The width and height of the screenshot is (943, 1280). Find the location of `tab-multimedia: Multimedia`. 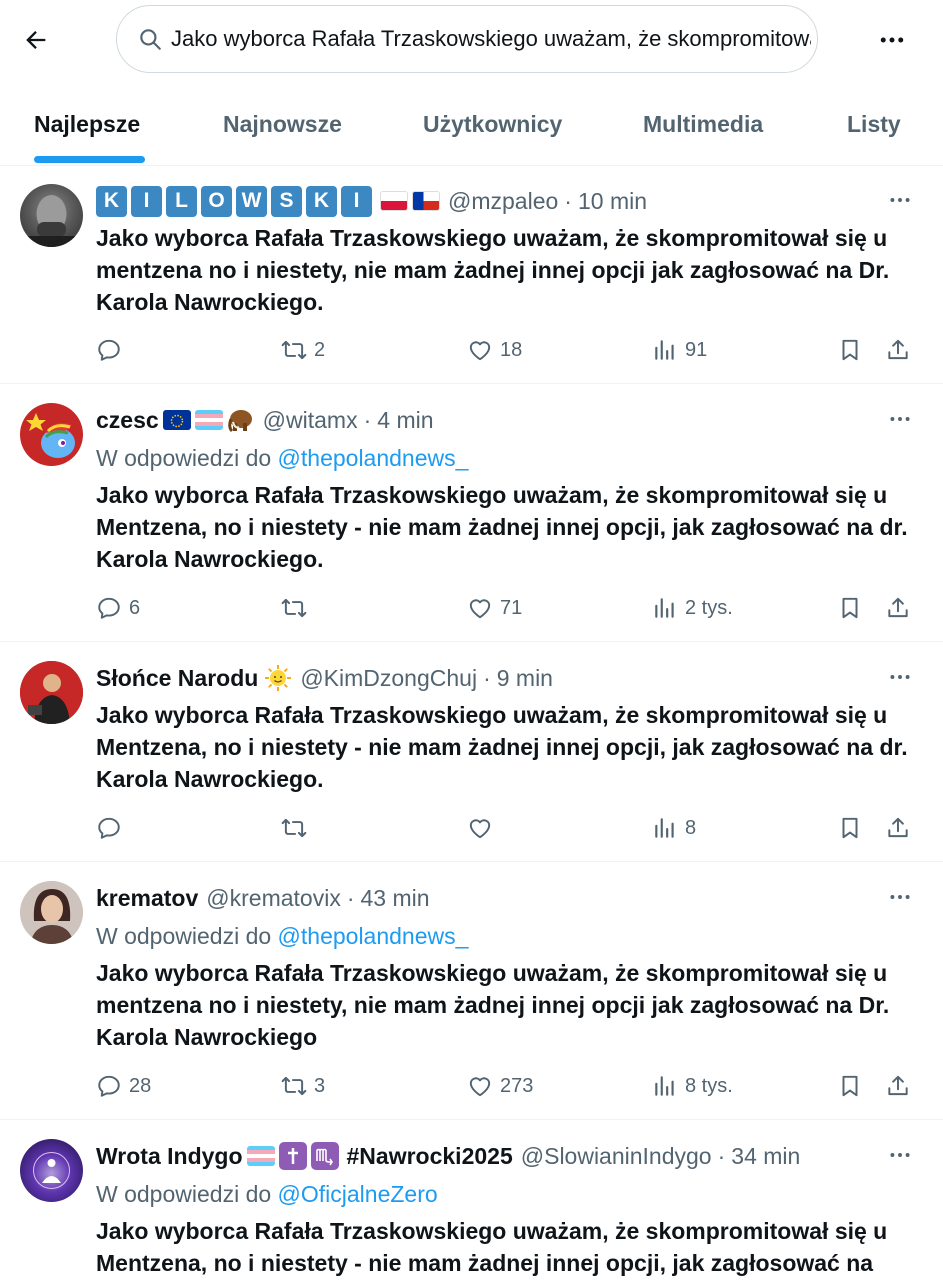

tab-multimedia: Multimedia is located at coordinates (703, 124).